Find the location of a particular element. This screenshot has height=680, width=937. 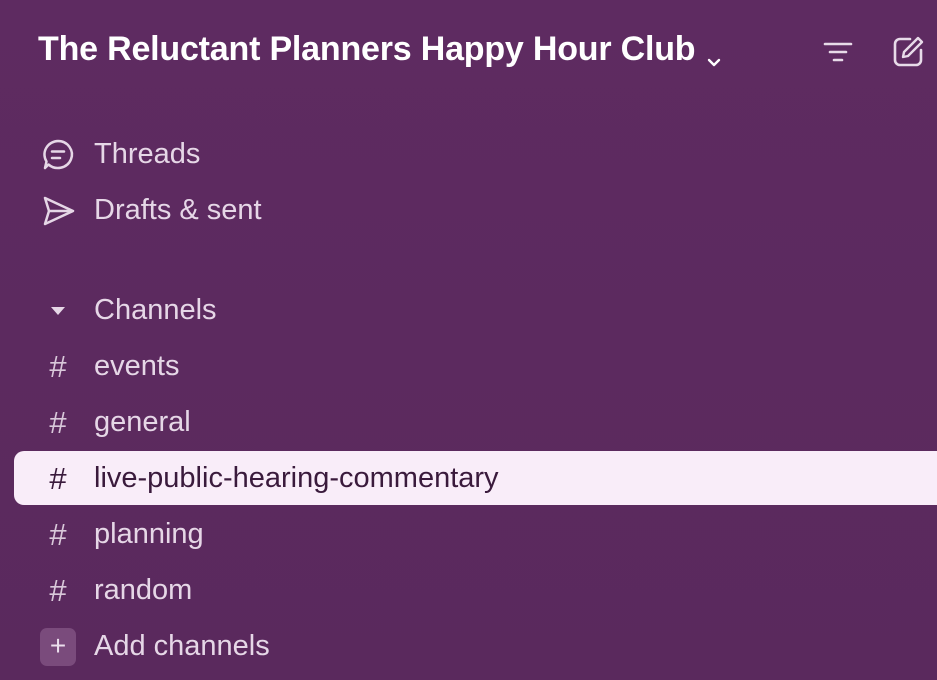

channel-label: planning is located at coordinates (149, 534).